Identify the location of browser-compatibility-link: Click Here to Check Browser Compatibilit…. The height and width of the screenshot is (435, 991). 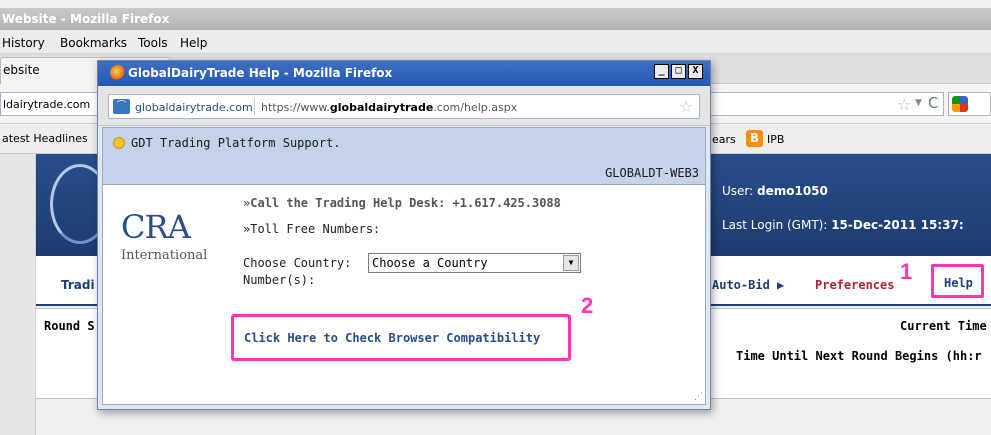
(392, 338).